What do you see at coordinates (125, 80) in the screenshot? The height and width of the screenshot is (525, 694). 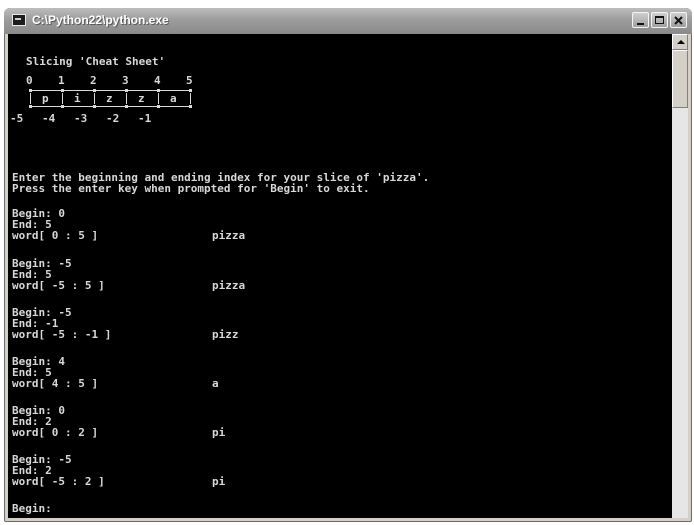 I see `positive-index: 3` at bounding box center [125, 80].